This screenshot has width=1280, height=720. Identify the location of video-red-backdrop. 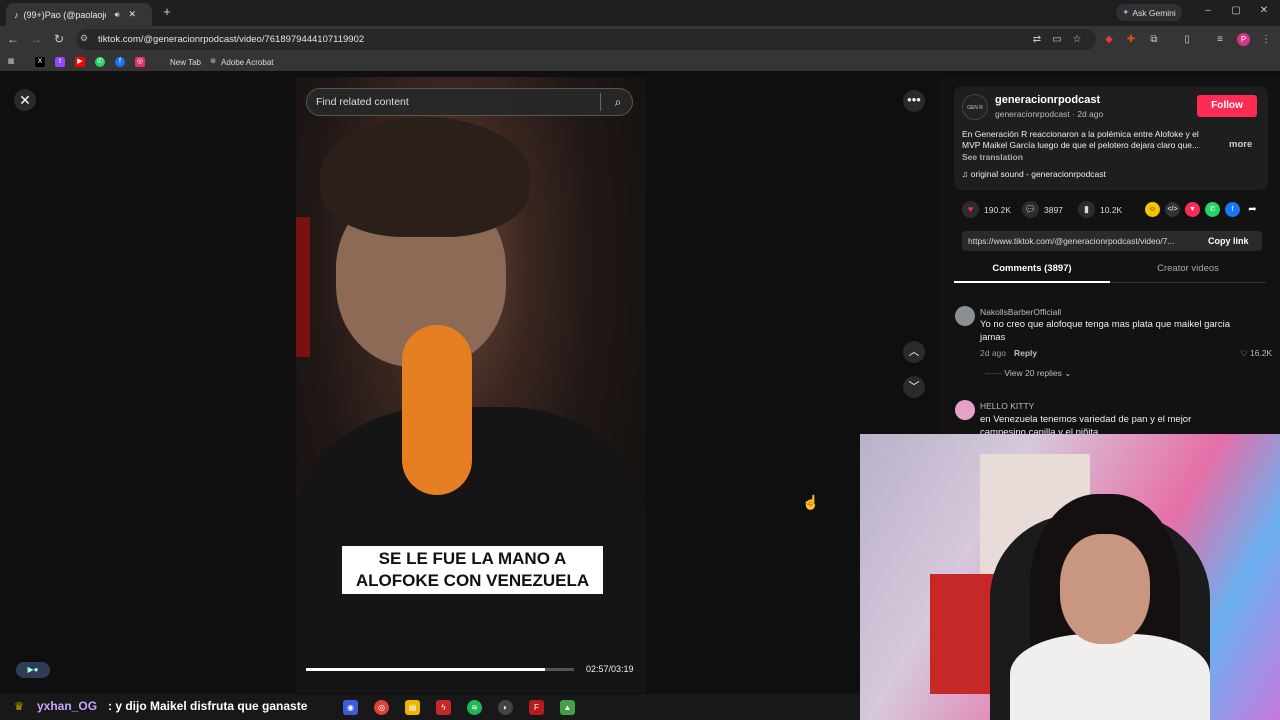
(303, 287).